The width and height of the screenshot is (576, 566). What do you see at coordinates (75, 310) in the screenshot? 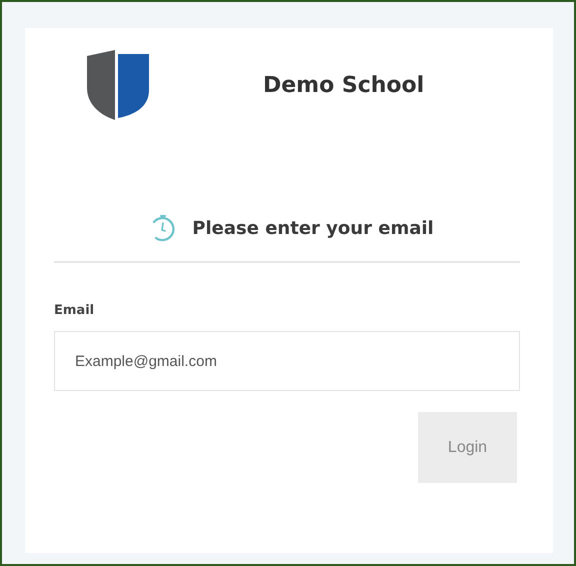
I see `field-label: Email` at bounding box center [75, 310].